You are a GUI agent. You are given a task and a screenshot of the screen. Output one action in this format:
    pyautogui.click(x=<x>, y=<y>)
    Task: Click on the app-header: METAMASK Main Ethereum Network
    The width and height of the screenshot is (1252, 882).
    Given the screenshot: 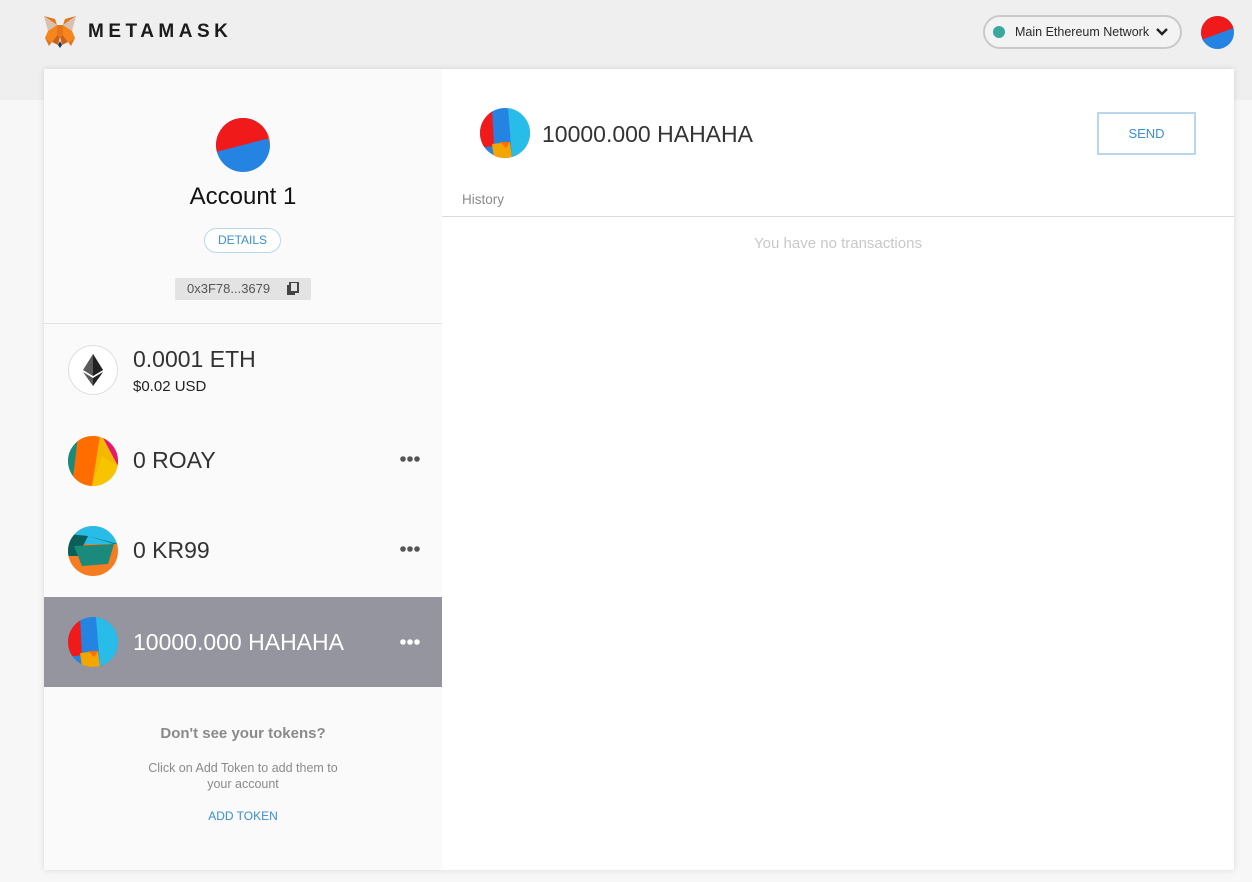 What is the action you would take?
    pyautogui.click(x=626, y=34)
    